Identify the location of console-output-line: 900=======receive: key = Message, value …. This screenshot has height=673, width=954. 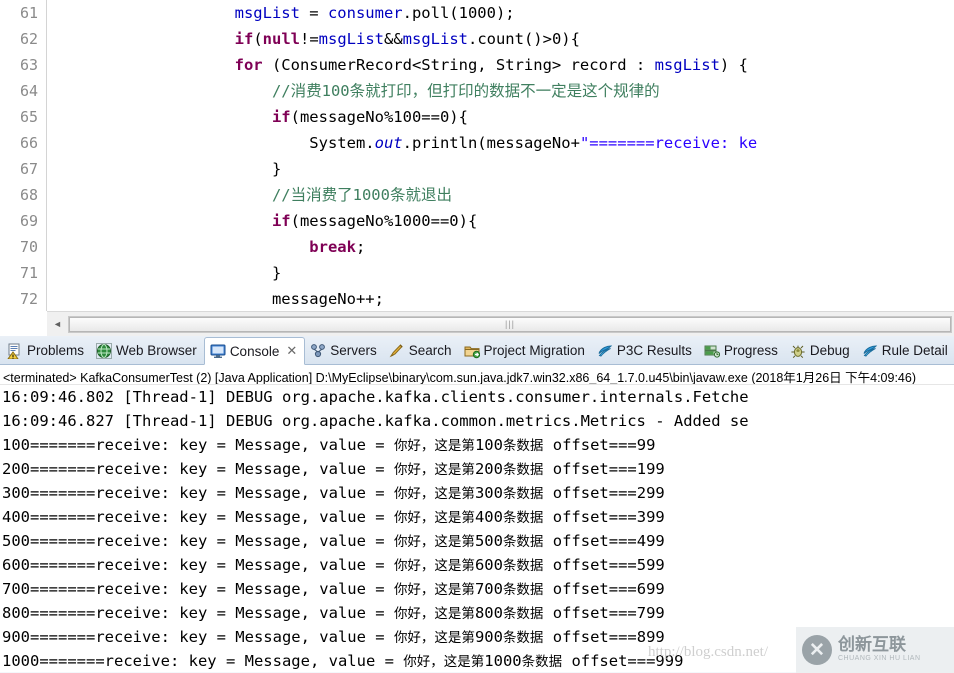
(478, 637).